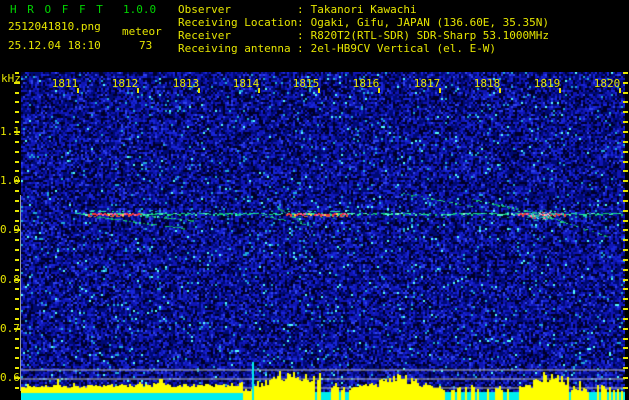 The height and width of the screenshot is (400, 629). What do you see at coordinates (65, 83) in the screenshot?
I see `time-tick-label: 1811` at bounding box center [65, 83].